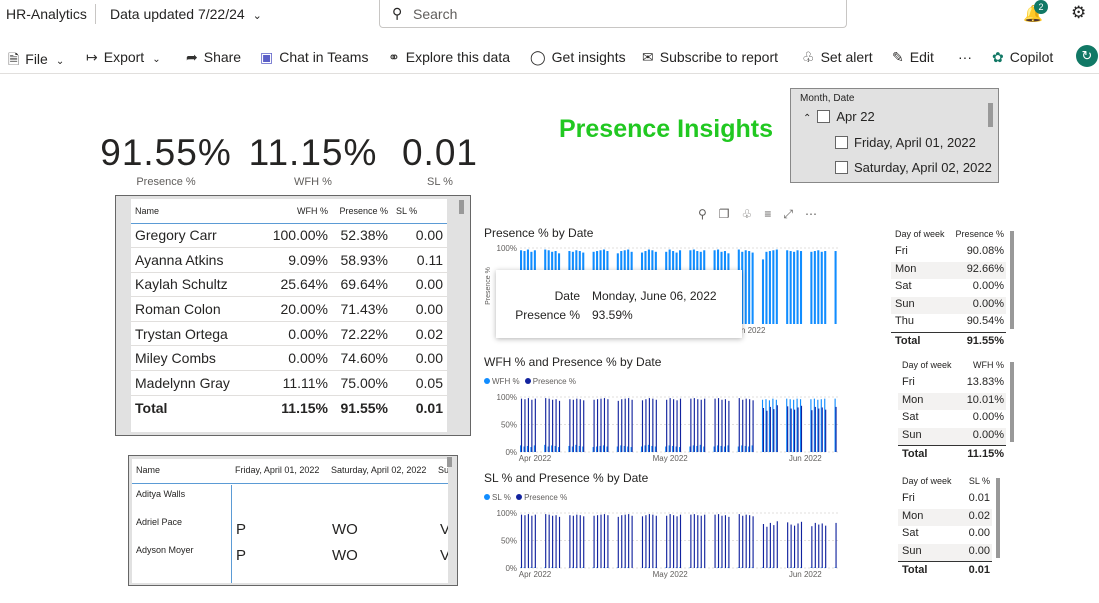  What do you see at coordinates (289, 383) in the screenshot?
I see `table-row: Madelynn Gray 11.11% 75.00% 0.05` at bounding box center [289, 383].